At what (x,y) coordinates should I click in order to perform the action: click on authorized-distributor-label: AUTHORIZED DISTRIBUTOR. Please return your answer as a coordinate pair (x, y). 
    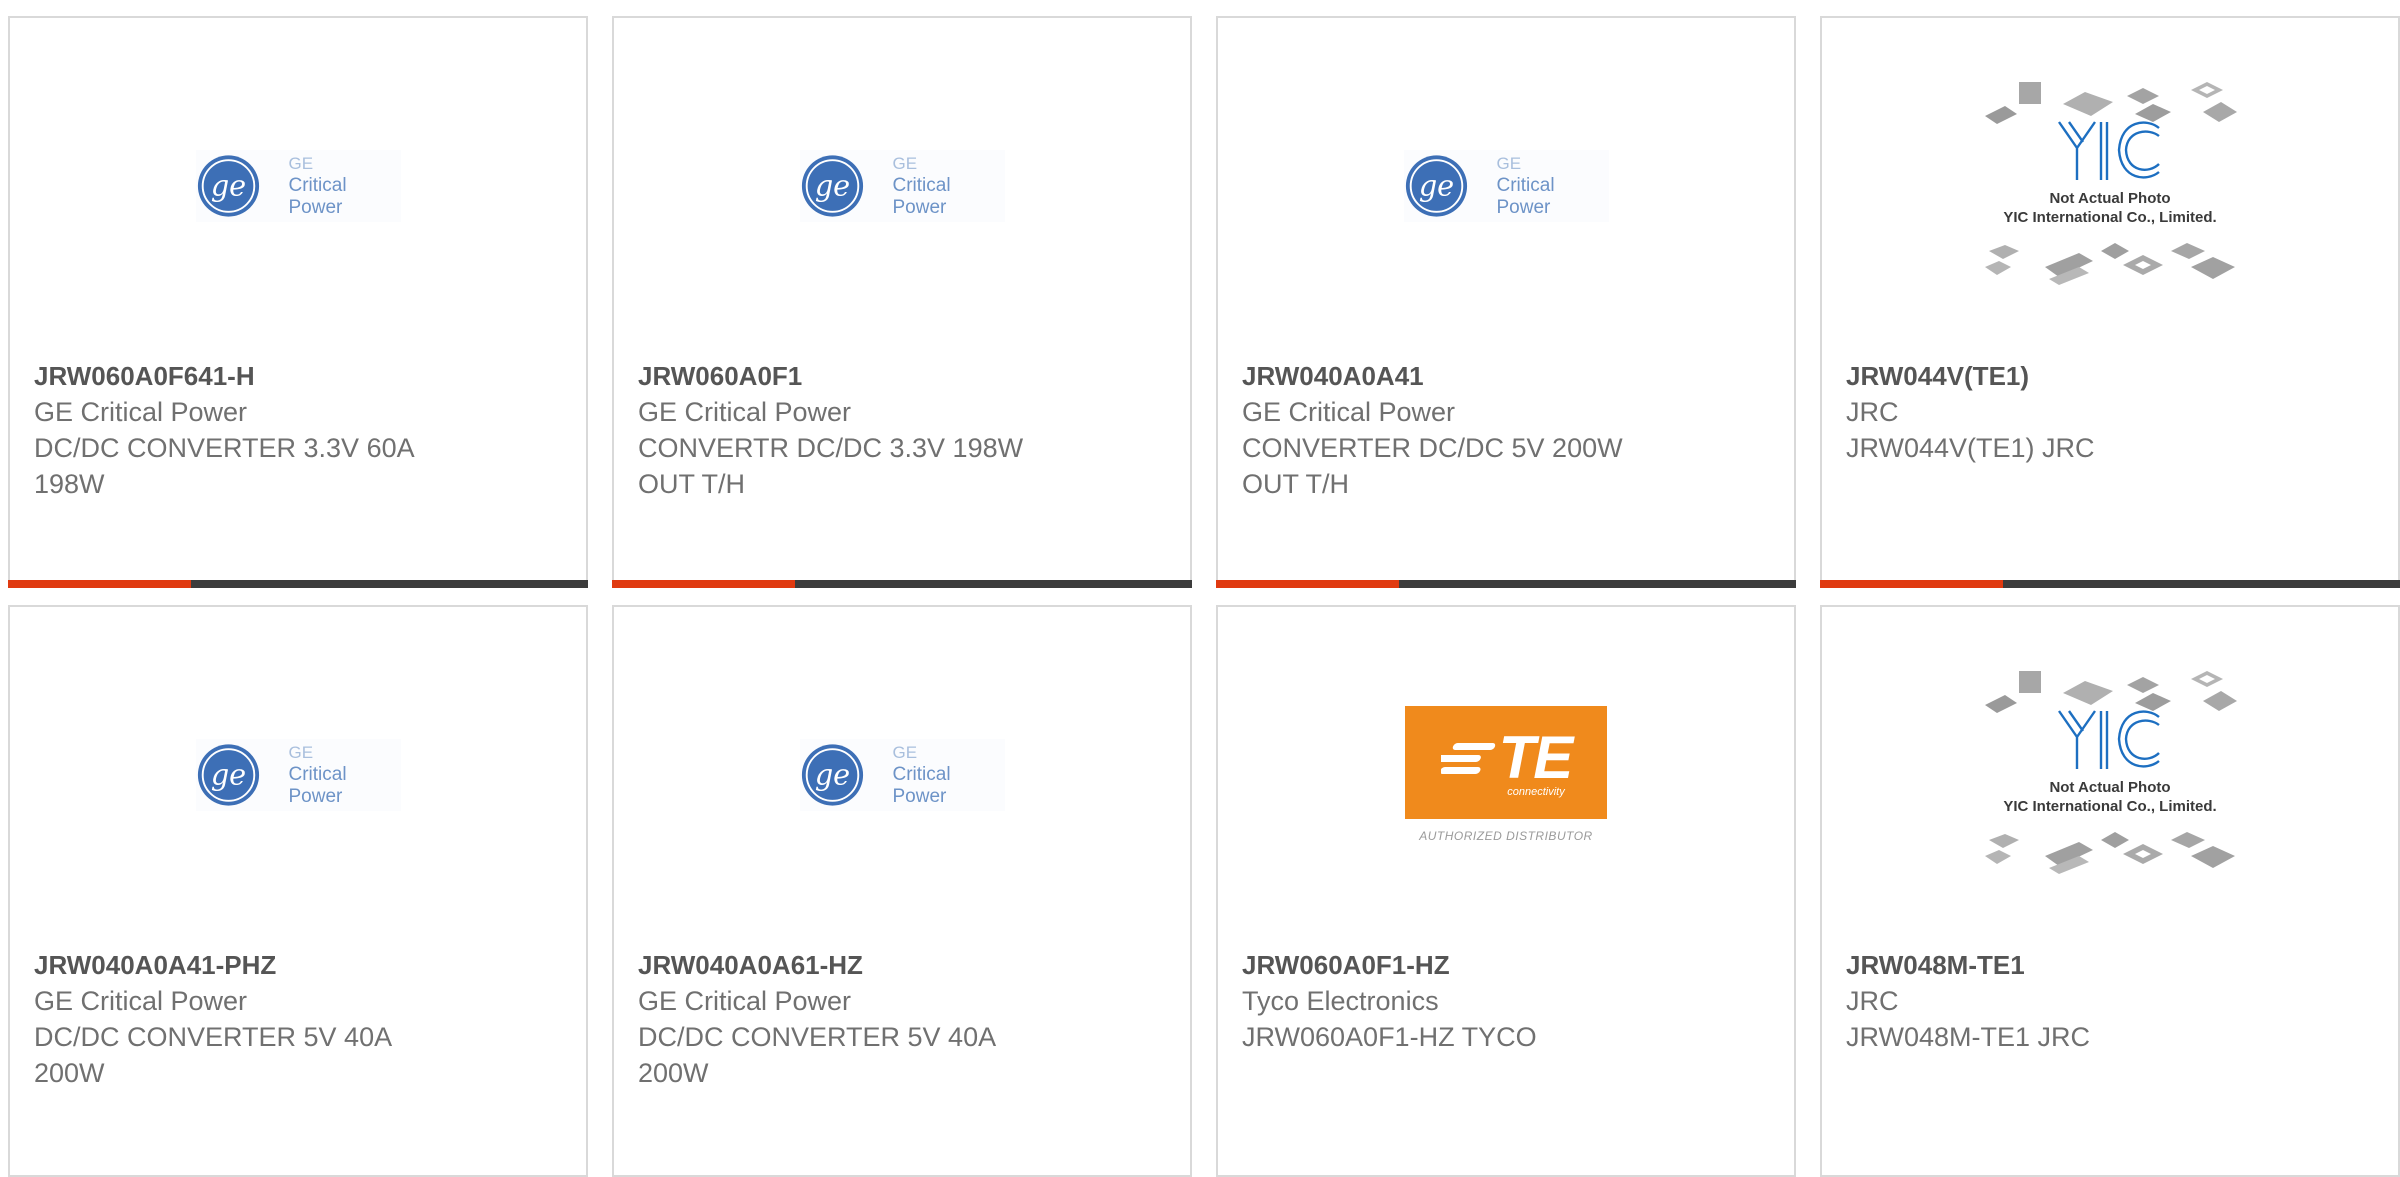
    Looking at the image, I should click on (1506, 836).